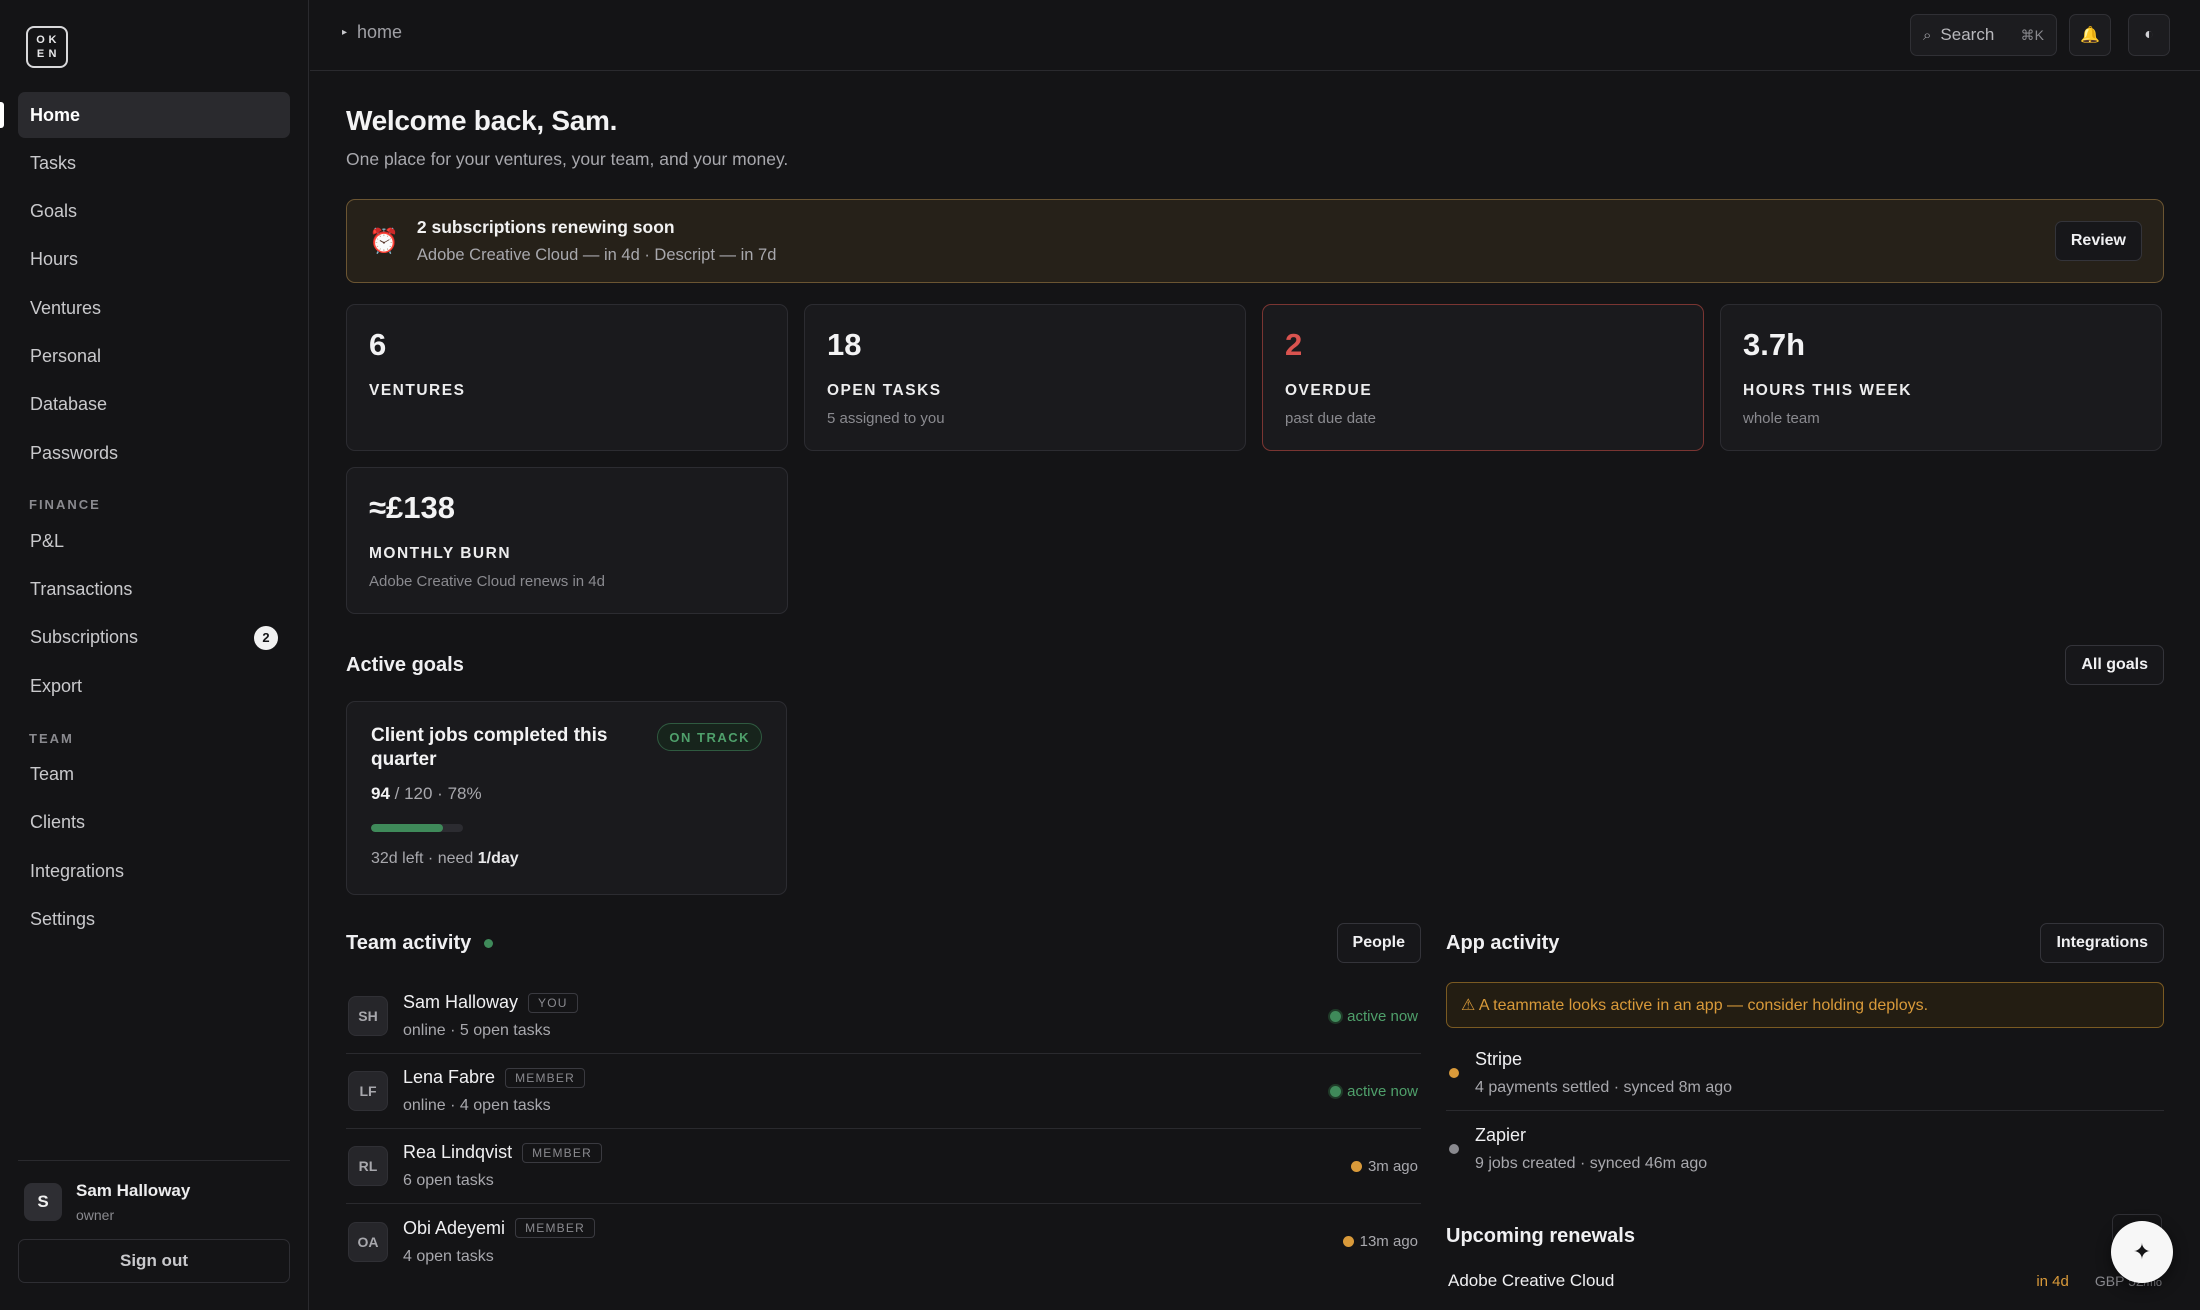  What do you see at coordinates (54, 211) in the screenshot?
I see `sidebar-item-label: Goals` at bounding box center [54, 211].